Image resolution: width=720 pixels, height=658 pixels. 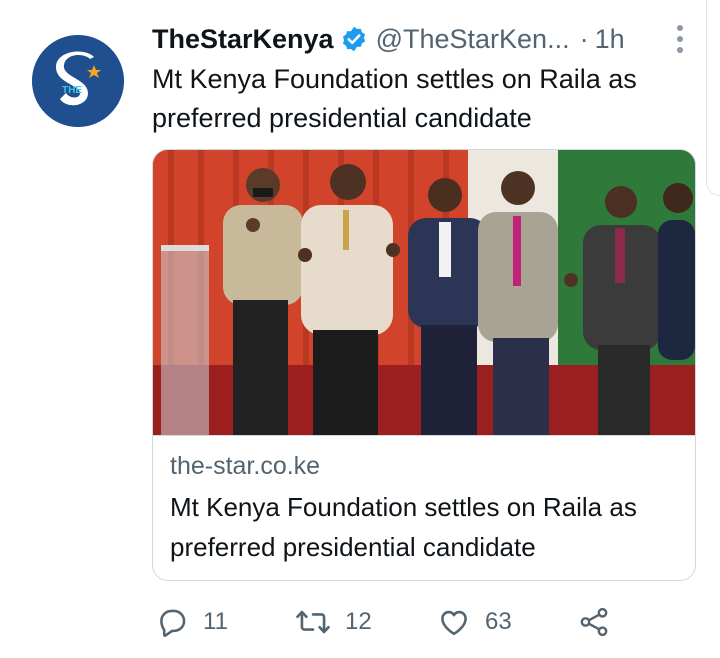 What do you see at coordinates (72, 90) in the screenshot?
I see `svg-text: THE` at bounding box center [72, 90].